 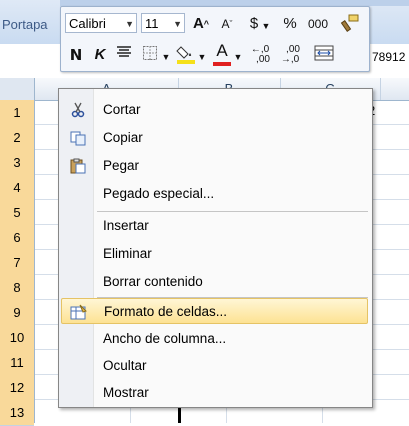 I want to click on row-header: 3, so click(x=17, y=163).